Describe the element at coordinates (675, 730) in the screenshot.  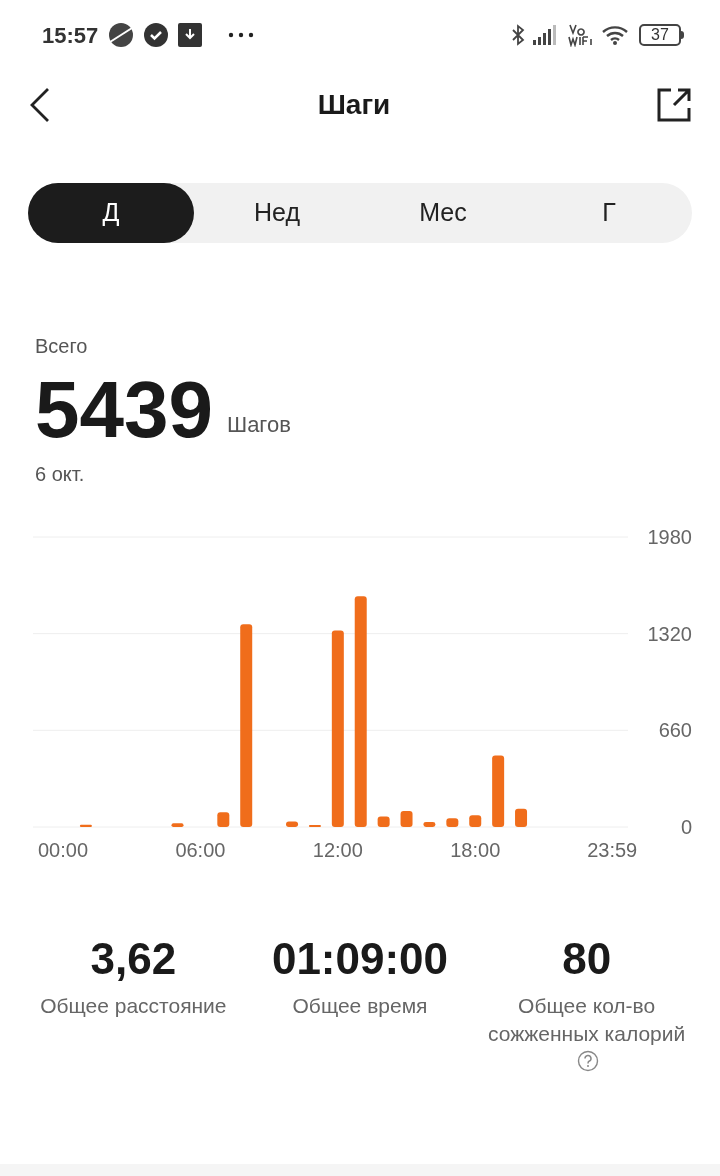
I see `y-tick-label: 660` at that location.